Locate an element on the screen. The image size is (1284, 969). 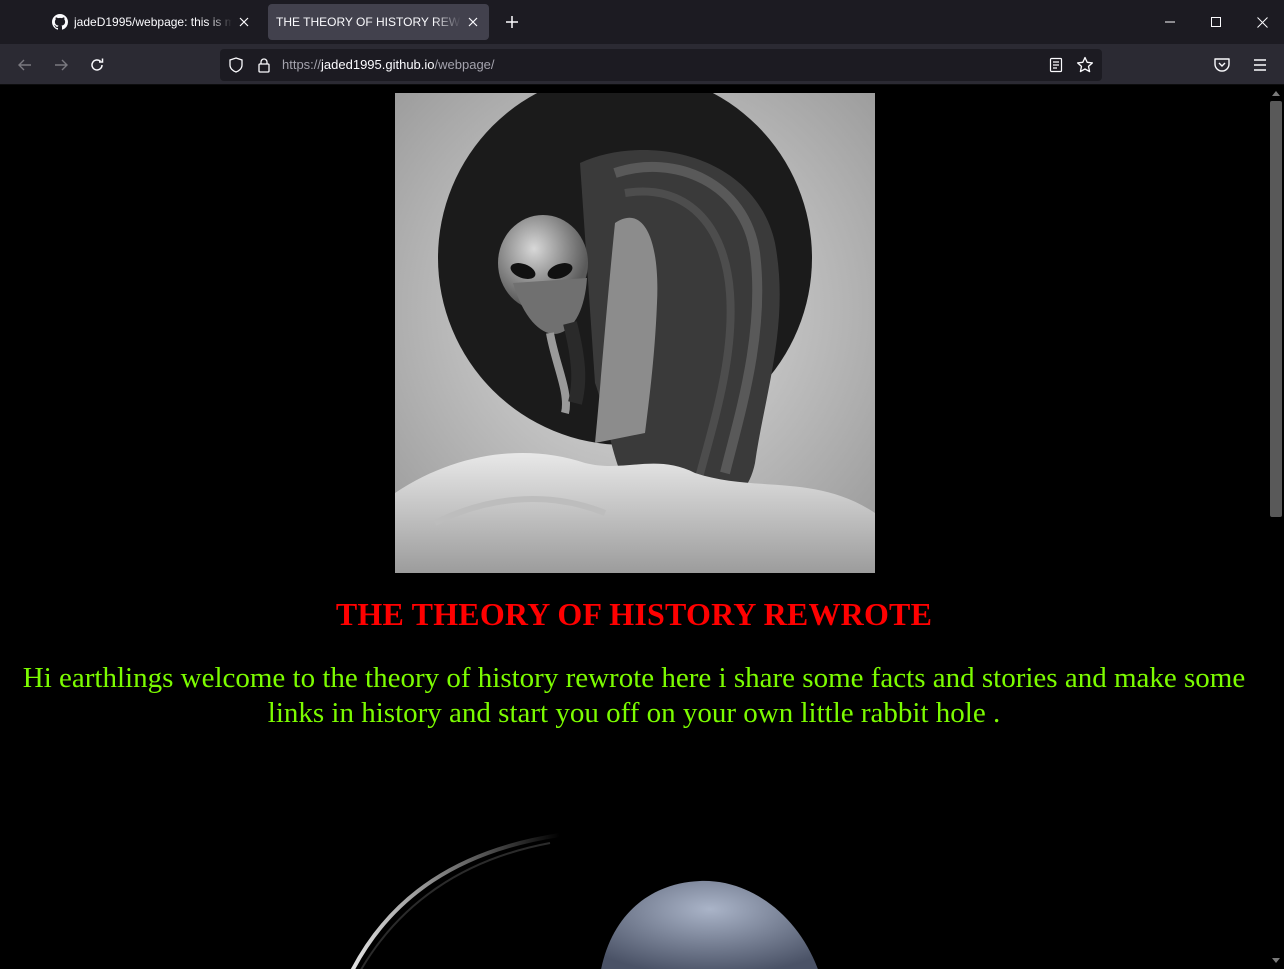
lock-icon is located at coordinates (264, 65).